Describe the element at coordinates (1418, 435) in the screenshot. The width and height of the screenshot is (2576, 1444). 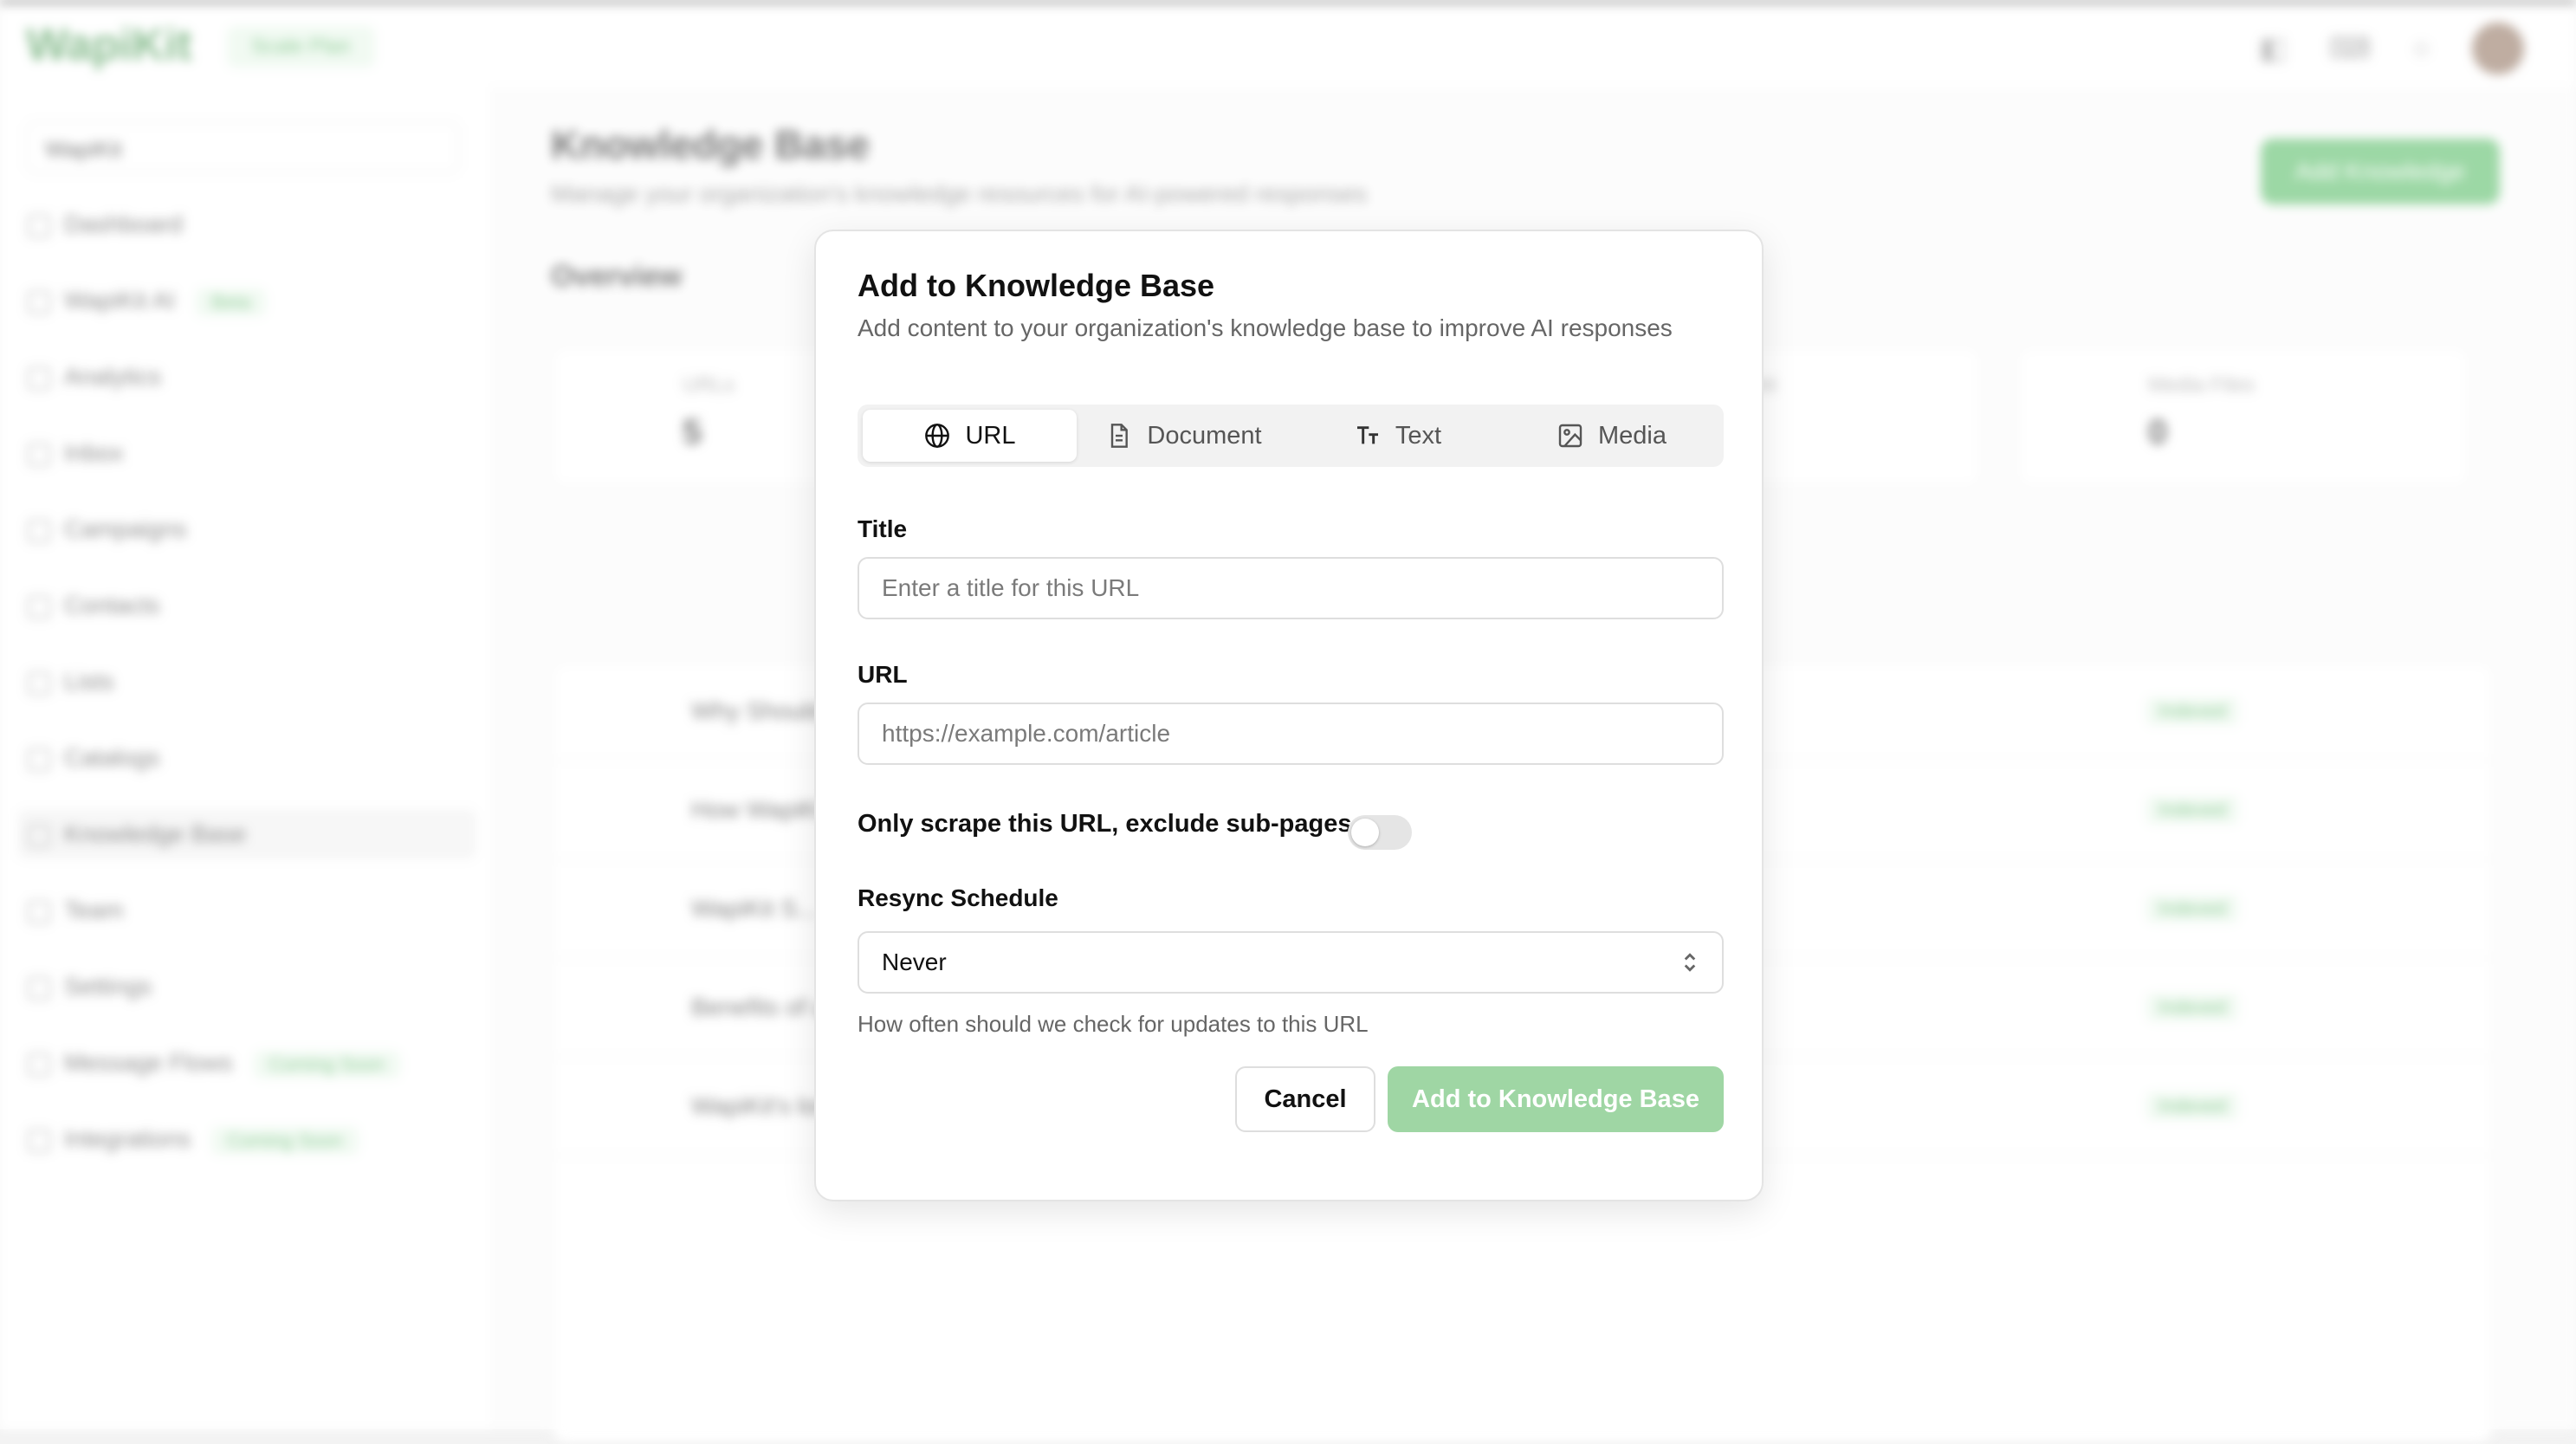
I see `tab-text-label: Text` at that location.